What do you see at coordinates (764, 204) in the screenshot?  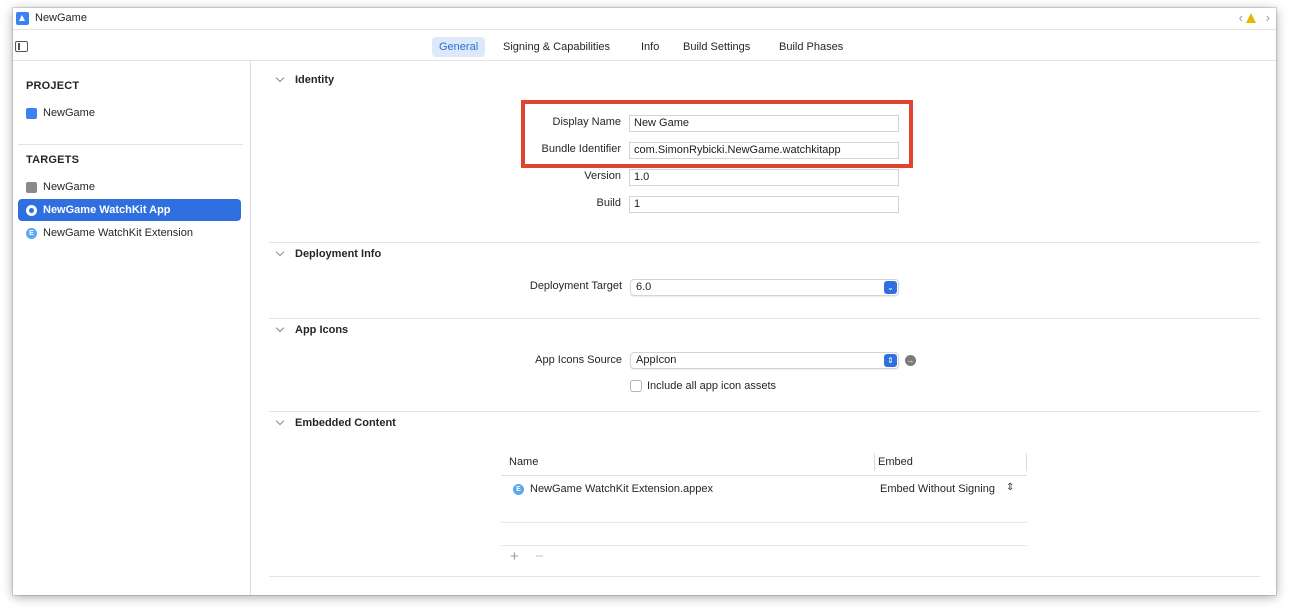 I see `build-field: 1` at bounding box center [764, 204].